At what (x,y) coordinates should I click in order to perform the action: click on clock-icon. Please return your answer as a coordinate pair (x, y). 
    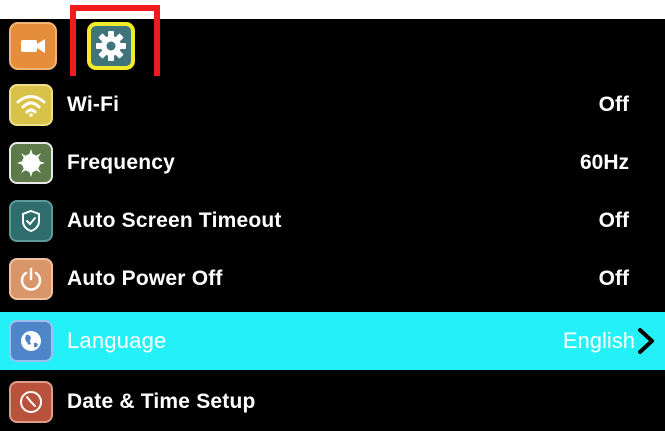
    Looking at the image, I should click on (31, 402).